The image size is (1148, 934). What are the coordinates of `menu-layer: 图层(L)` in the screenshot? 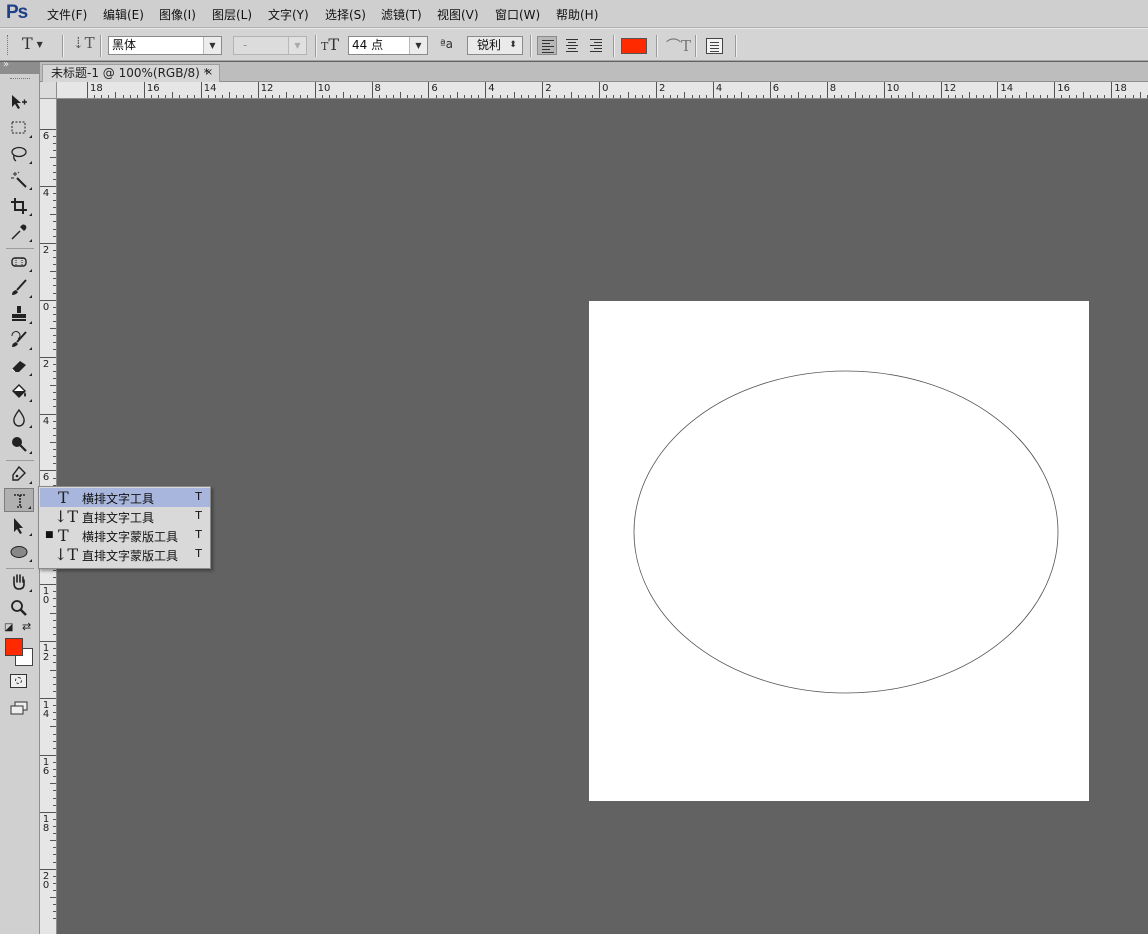 It's located at (232, 14).